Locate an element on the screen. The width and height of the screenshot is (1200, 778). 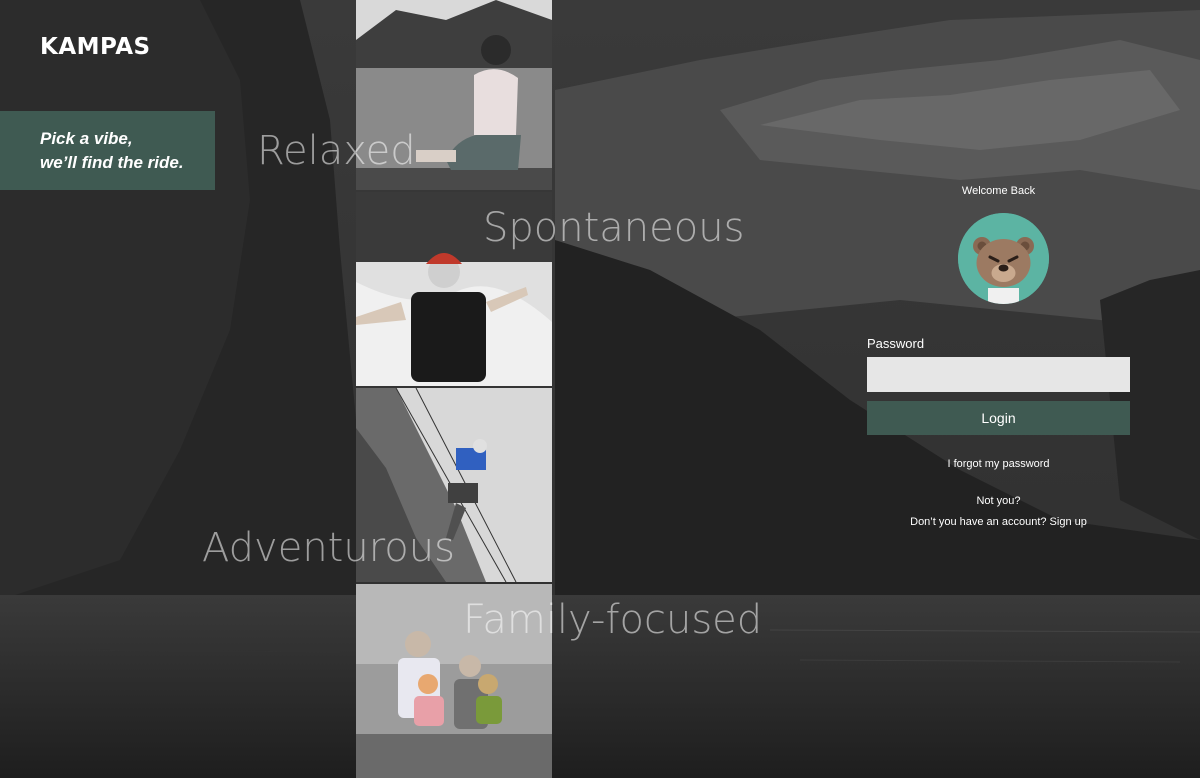
welcome-text: Welcome Back is located at coordinates (998, 191).